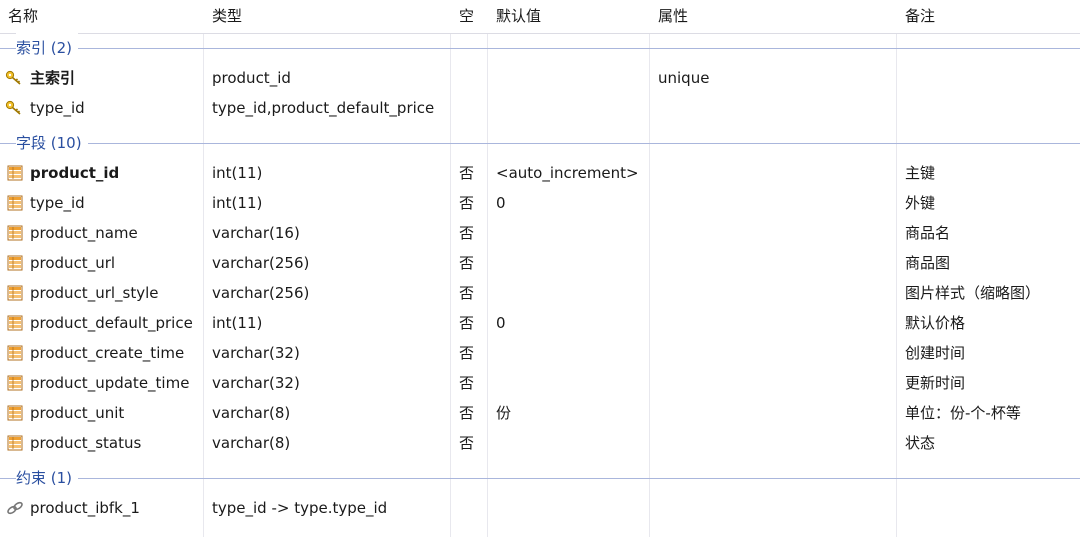 The image size is (1080, 537). Describe the element at coordinates (73, 263) in the screenshot. I see `field-name: product_url` at that location.